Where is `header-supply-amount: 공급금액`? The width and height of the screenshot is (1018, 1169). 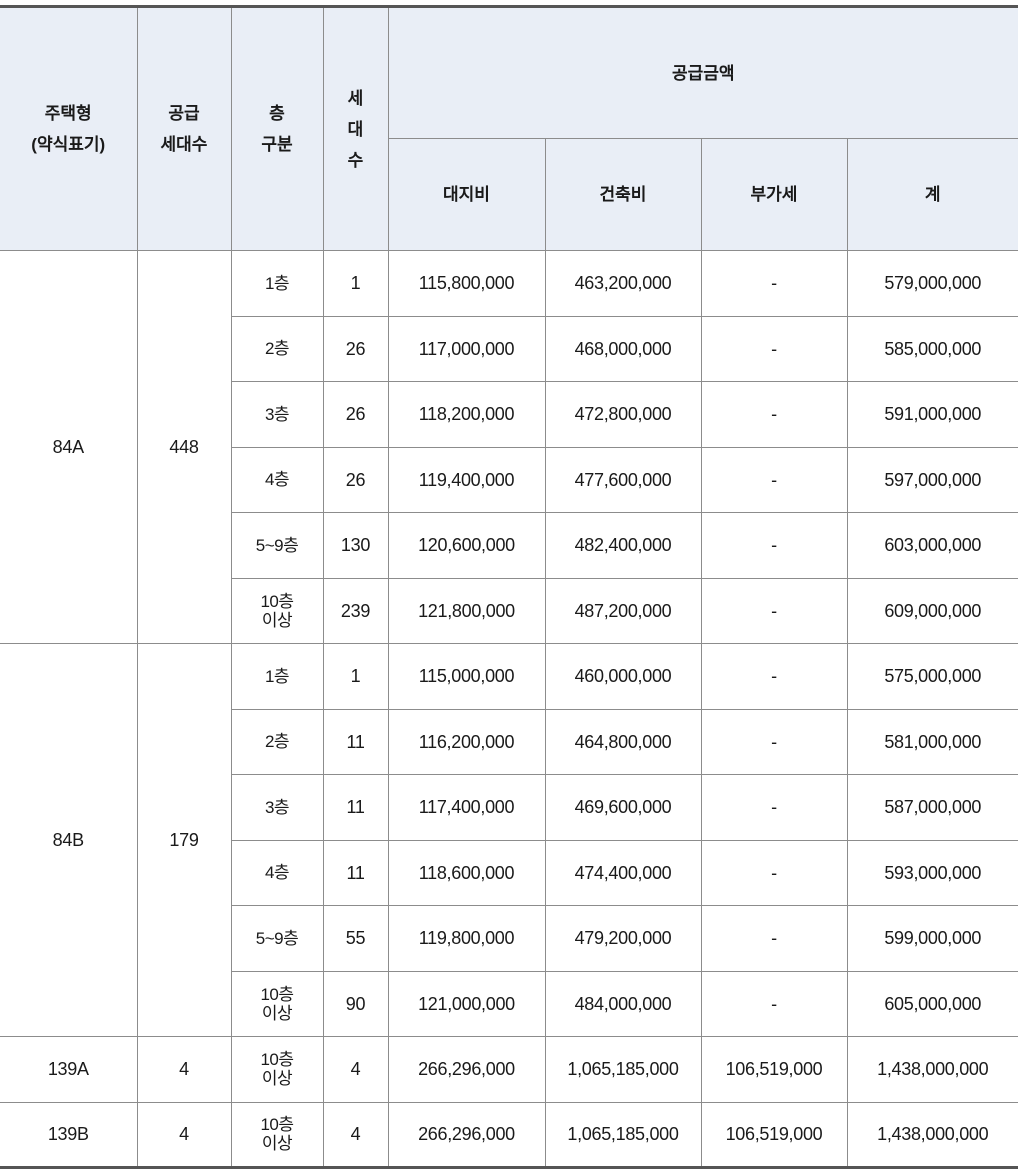 header-supply-amount: 공급금액 is located at coordinates (702, 72).